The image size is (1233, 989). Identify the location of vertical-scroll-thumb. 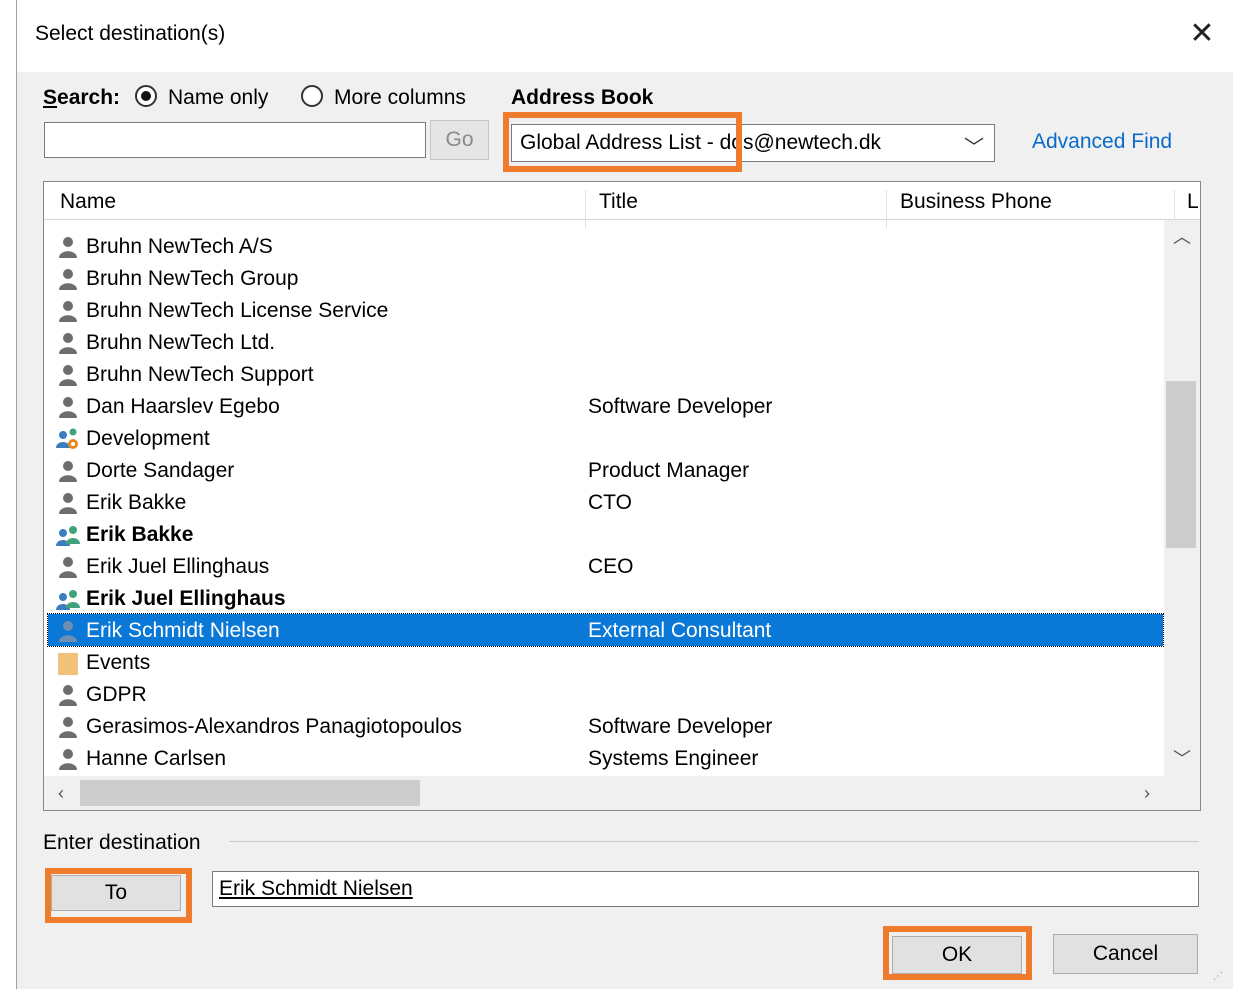
(1181, 464).